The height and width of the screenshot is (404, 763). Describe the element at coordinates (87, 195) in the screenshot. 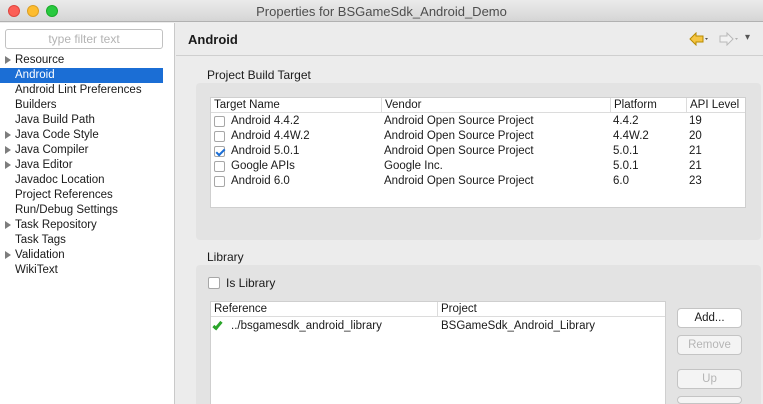

I see `tree-item-project-references: Project References` at that location.